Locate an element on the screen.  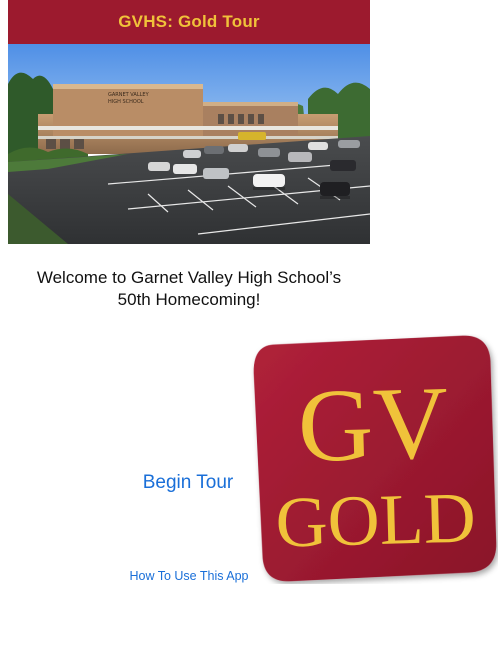
logo-line-gv: GV is located at coordinates (373, 424).